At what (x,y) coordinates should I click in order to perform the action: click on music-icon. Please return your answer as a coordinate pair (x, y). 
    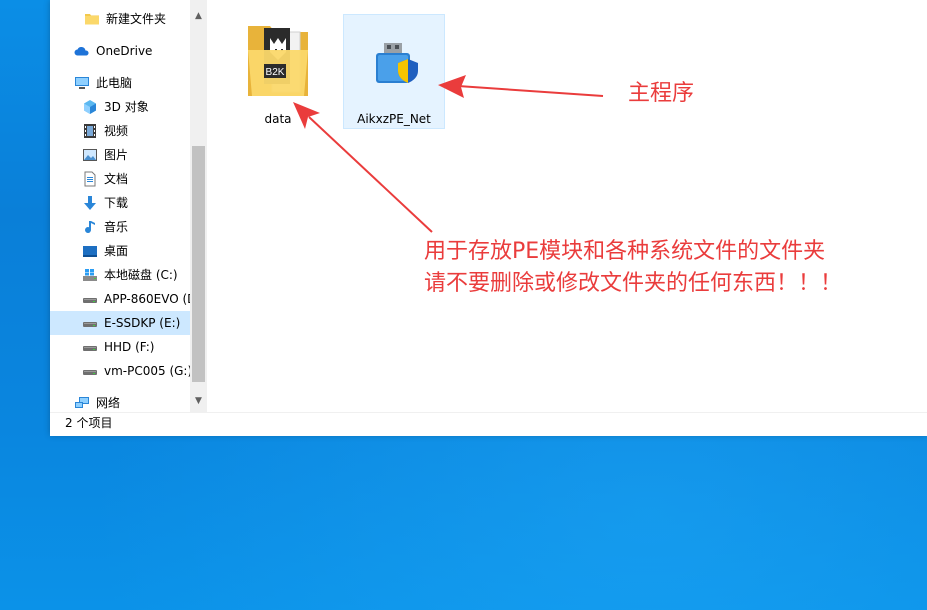
    Looking at the image, I should click on (90, 227).